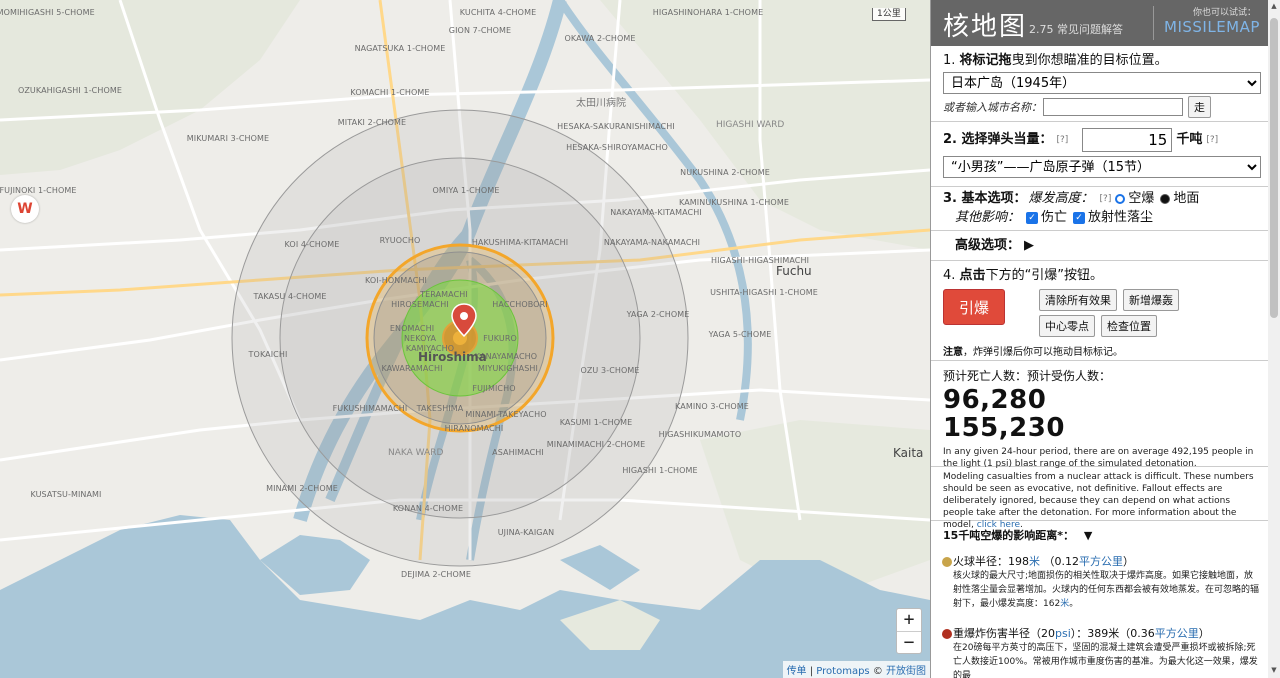 The height and width of the screenshot is (678, 1280). Describe the element at coordinates (1165, 199) in the screenshot. I see `surface-radio` at that location.